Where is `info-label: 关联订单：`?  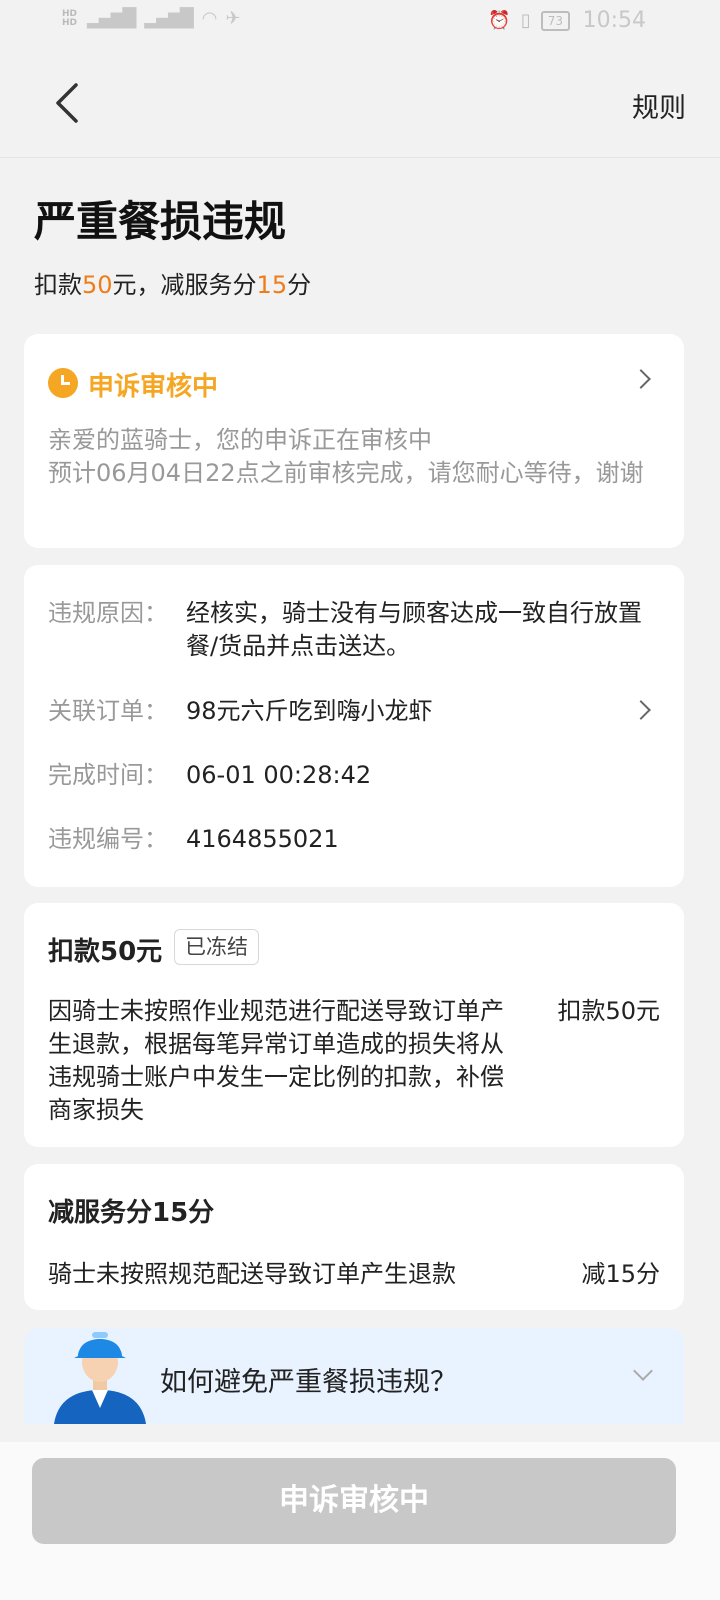 info-label: 关联订单： is located at coordinates (108, 711).